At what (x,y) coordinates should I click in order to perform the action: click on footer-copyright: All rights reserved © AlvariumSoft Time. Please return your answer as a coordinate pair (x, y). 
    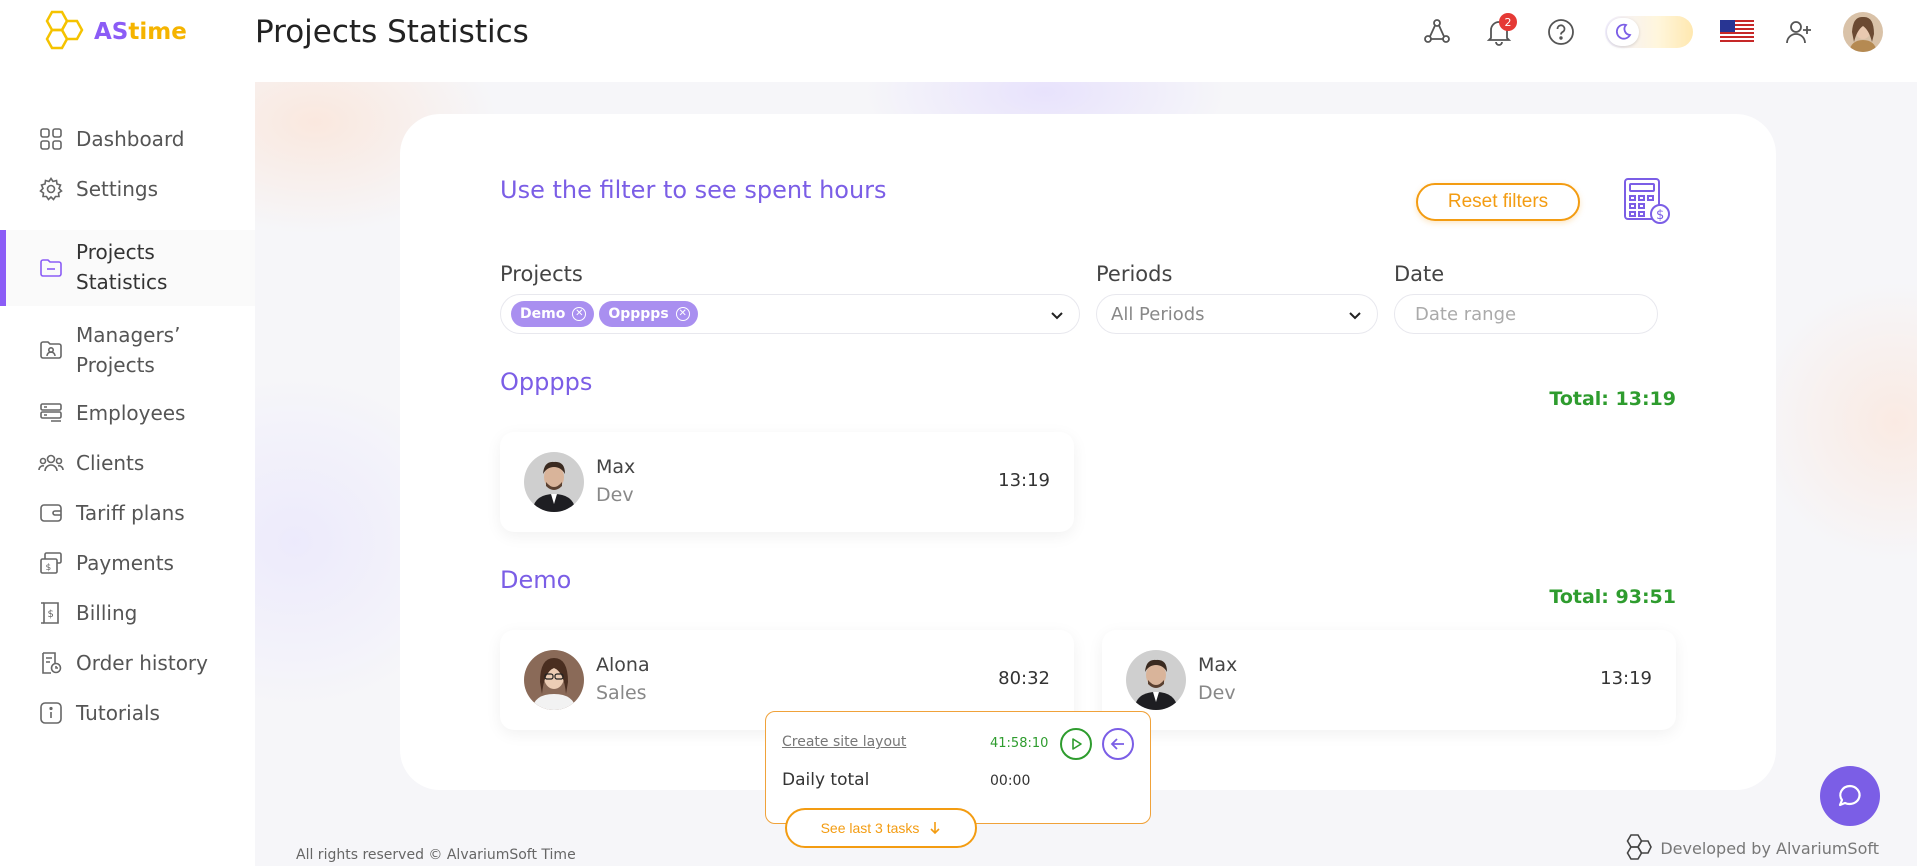
    Looking at the image, I should click on (436, 855).